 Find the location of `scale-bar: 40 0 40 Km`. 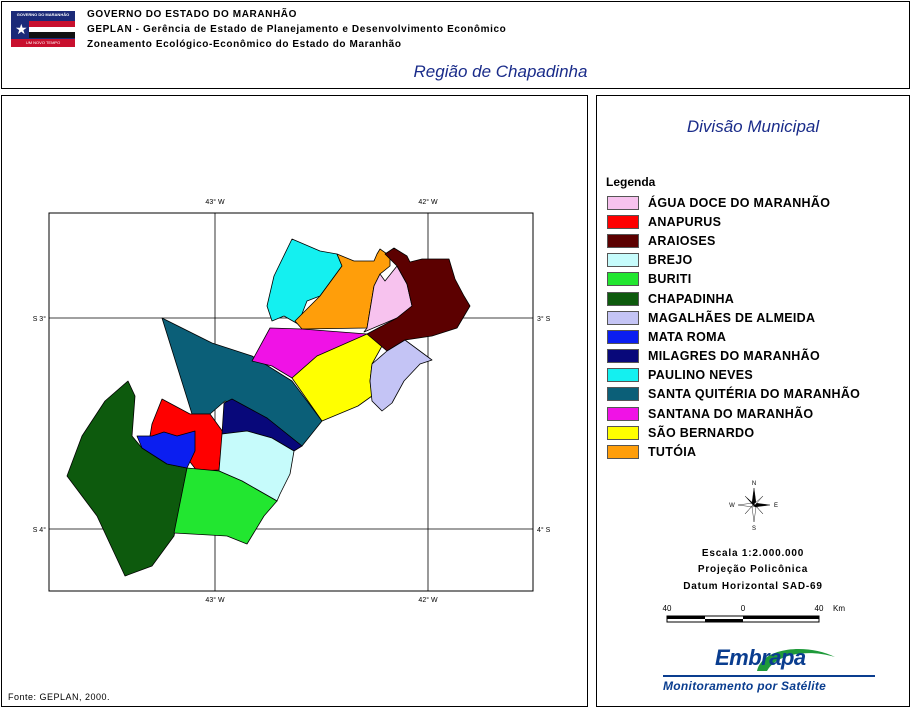

scale-bar: 40 0 40 Km is located at coordinates (754, 613).